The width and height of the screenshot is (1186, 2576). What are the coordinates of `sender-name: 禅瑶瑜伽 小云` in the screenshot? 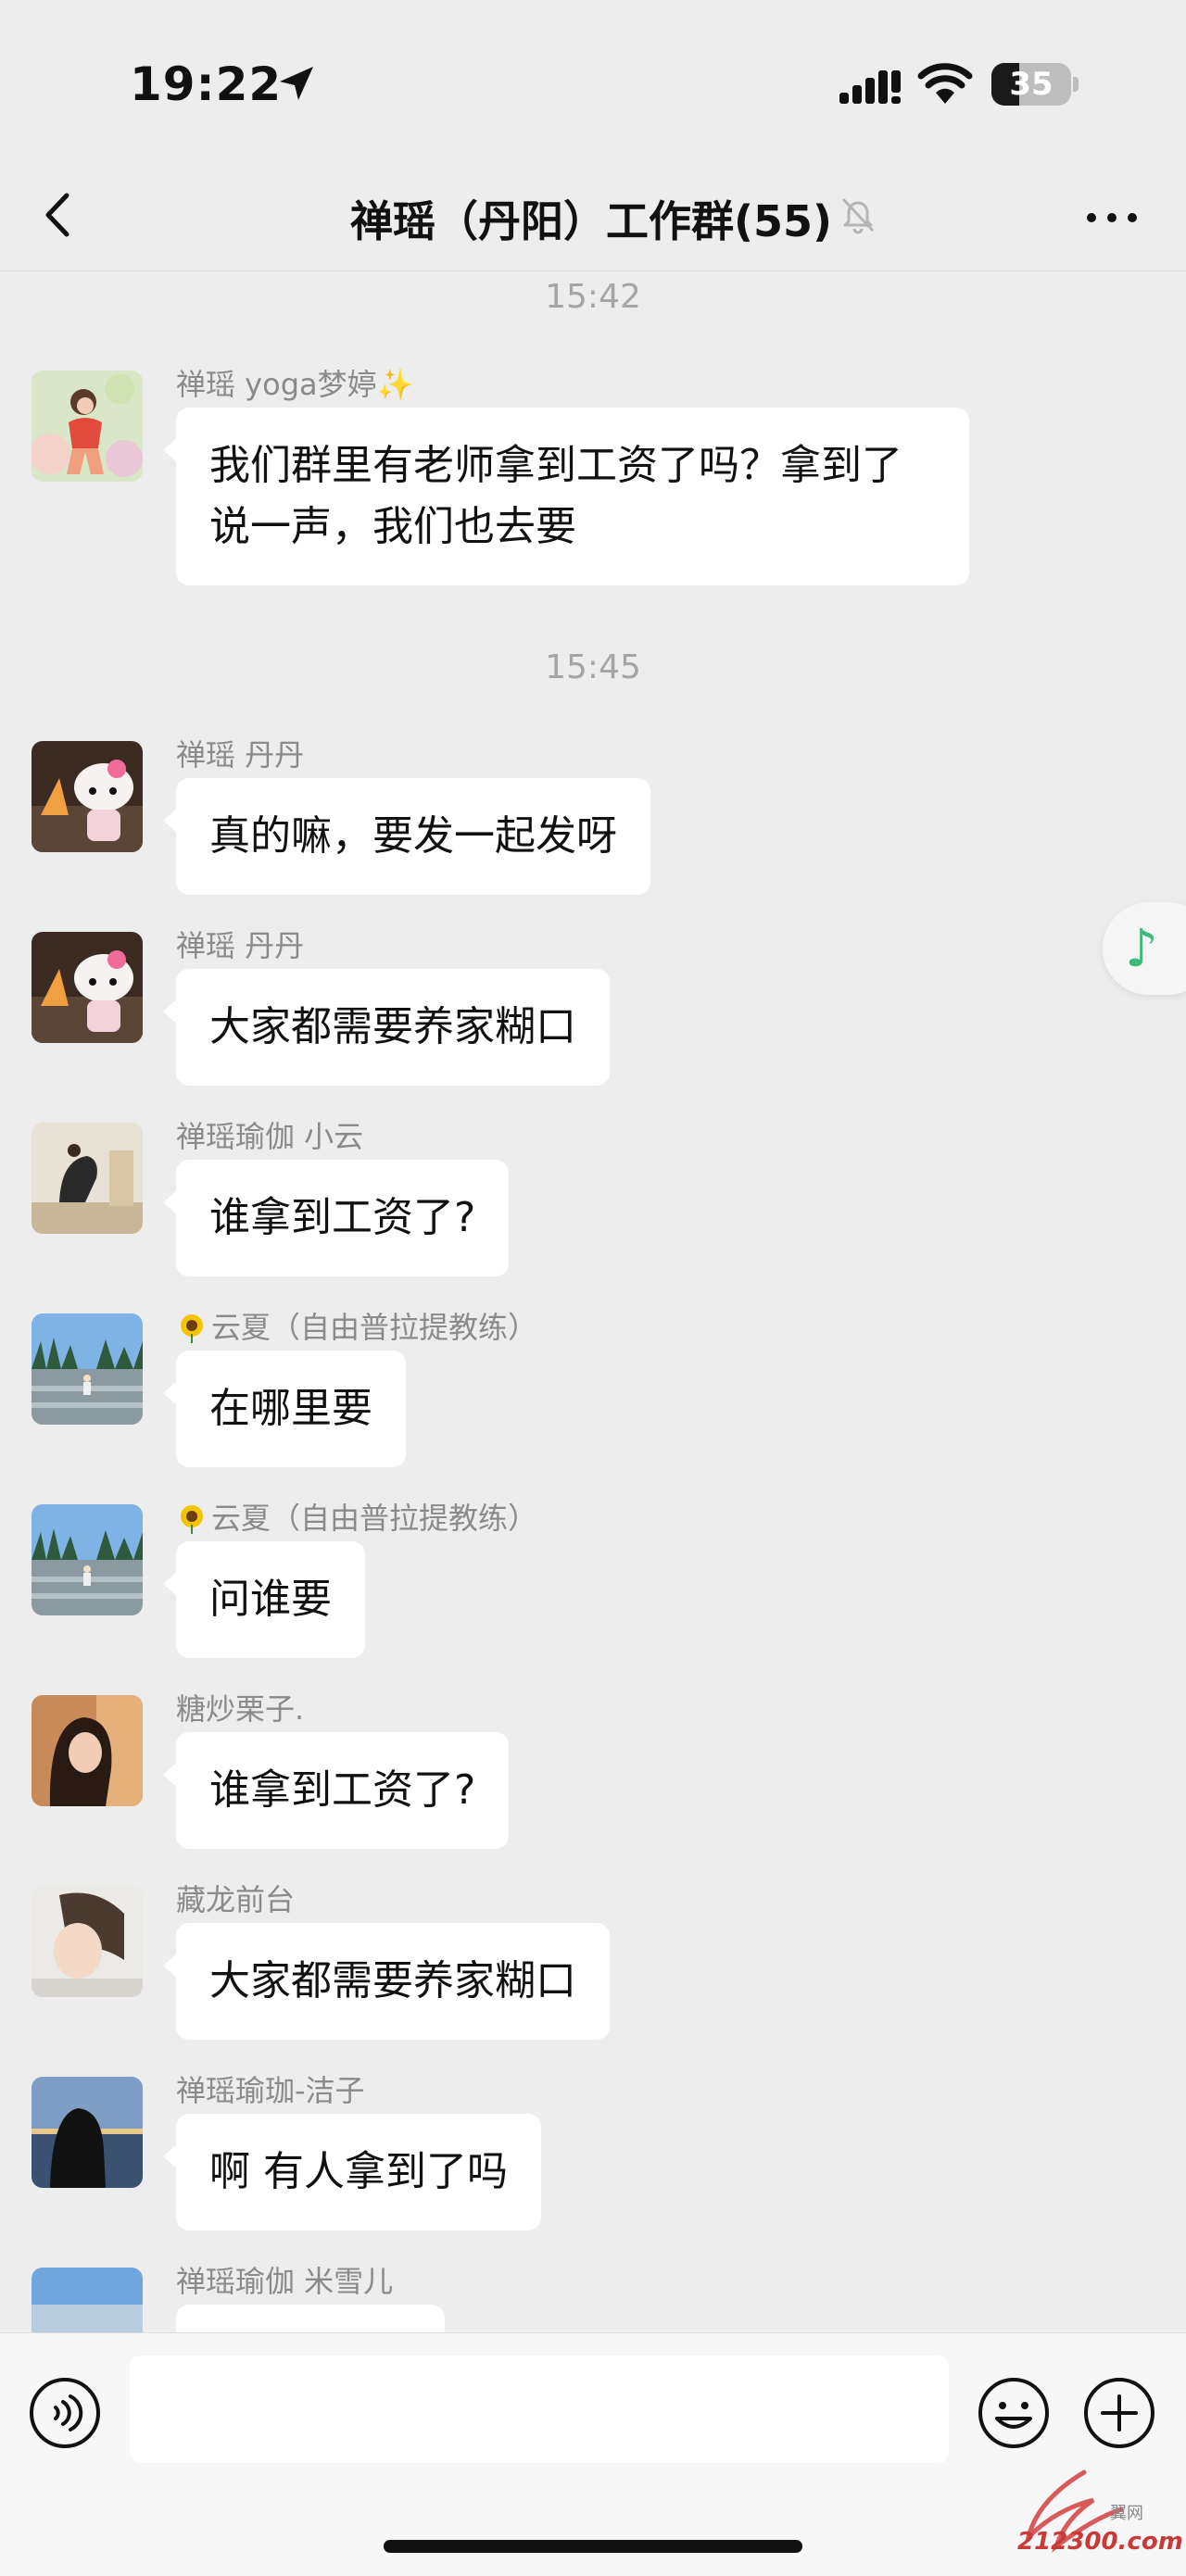 It's located at (270, 1136).